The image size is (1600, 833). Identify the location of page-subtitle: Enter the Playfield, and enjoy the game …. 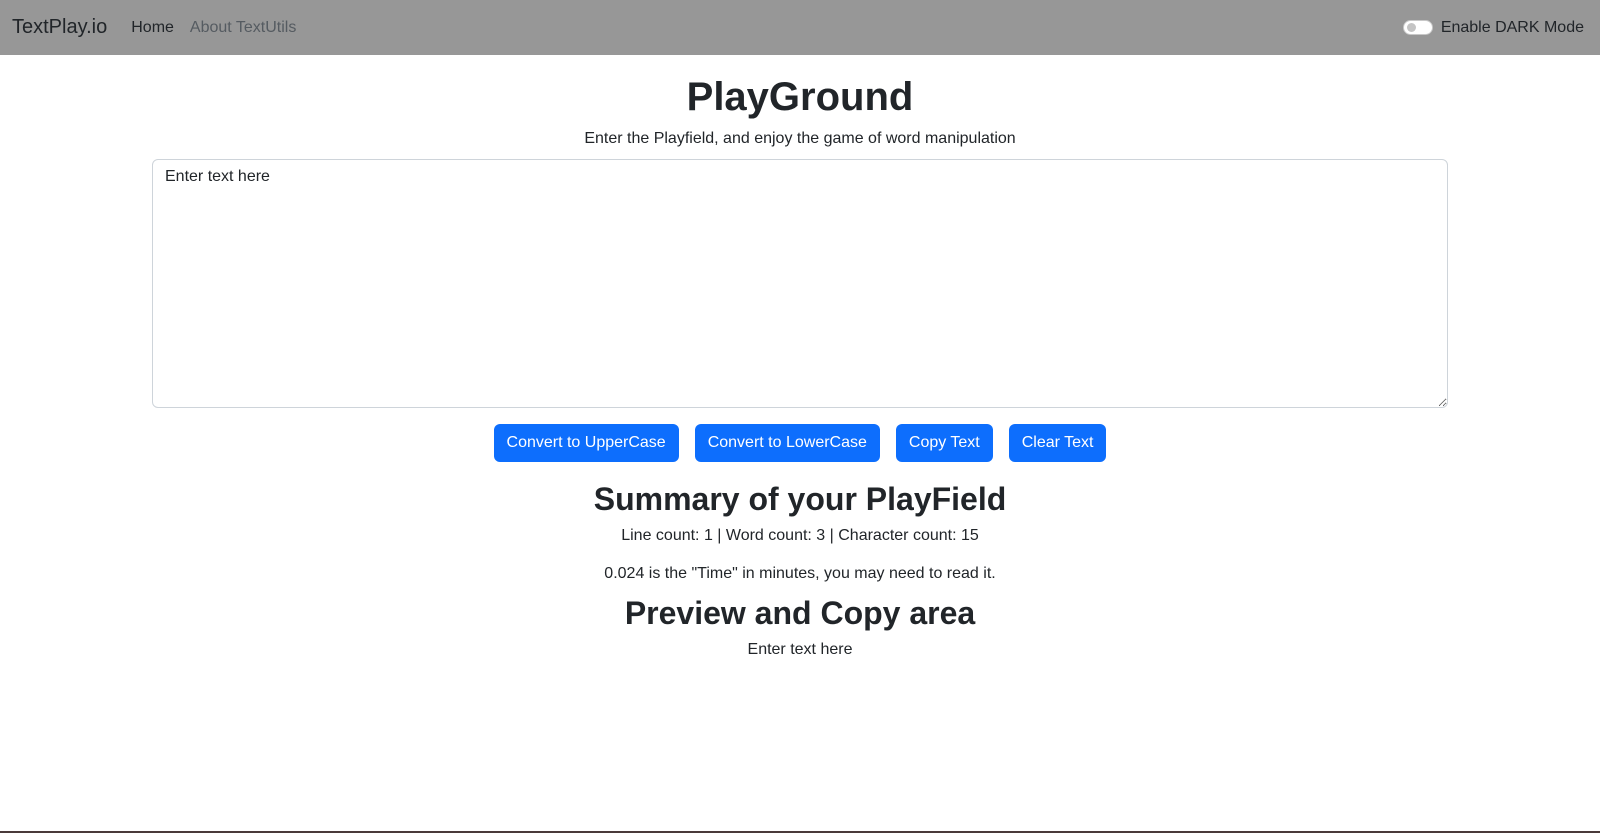
(800, 138).